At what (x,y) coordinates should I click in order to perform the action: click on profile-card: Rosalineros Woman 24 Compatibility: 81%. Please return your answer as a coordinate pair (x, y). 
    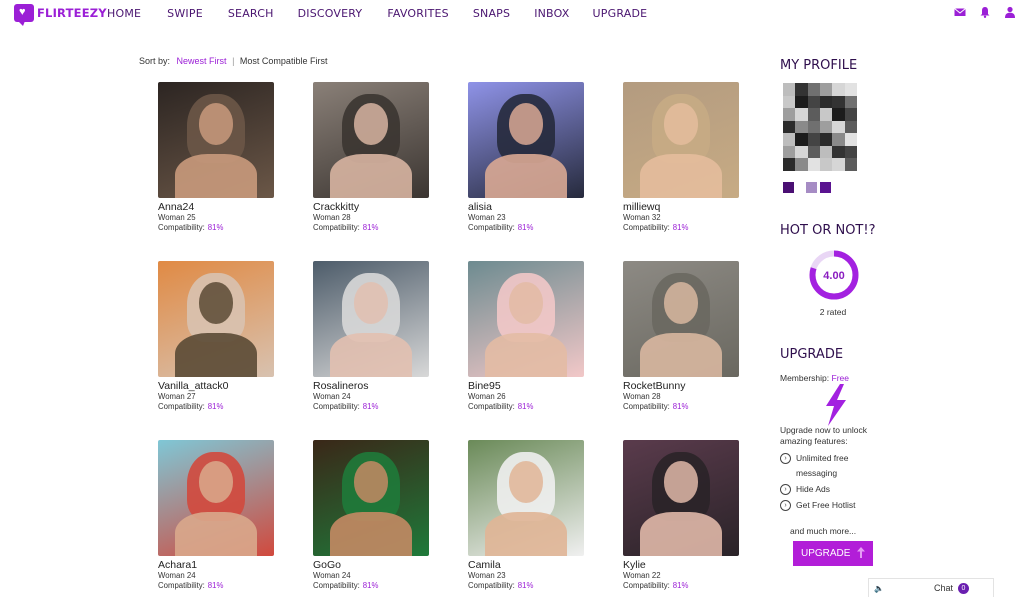
    Looking at the image, I should click on (372, 336).